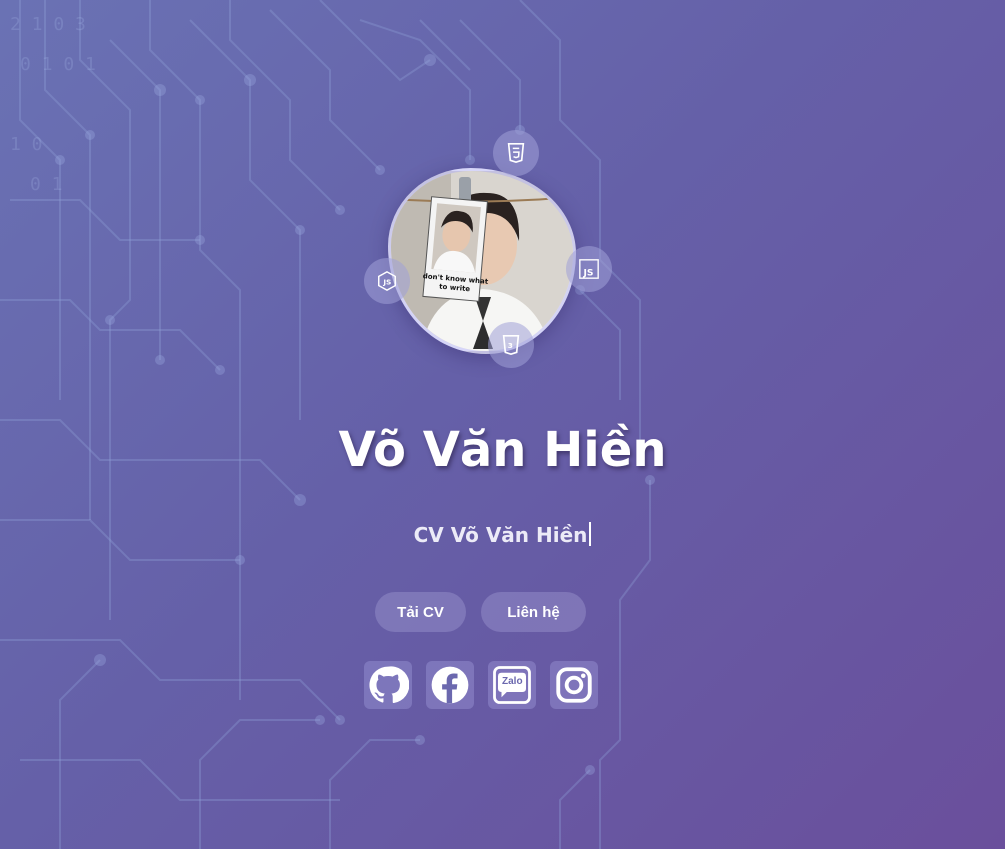 The width and height of the screenshot is (1005, 849). I want to click on contact-button: Liên hệ, so click(533, 612).